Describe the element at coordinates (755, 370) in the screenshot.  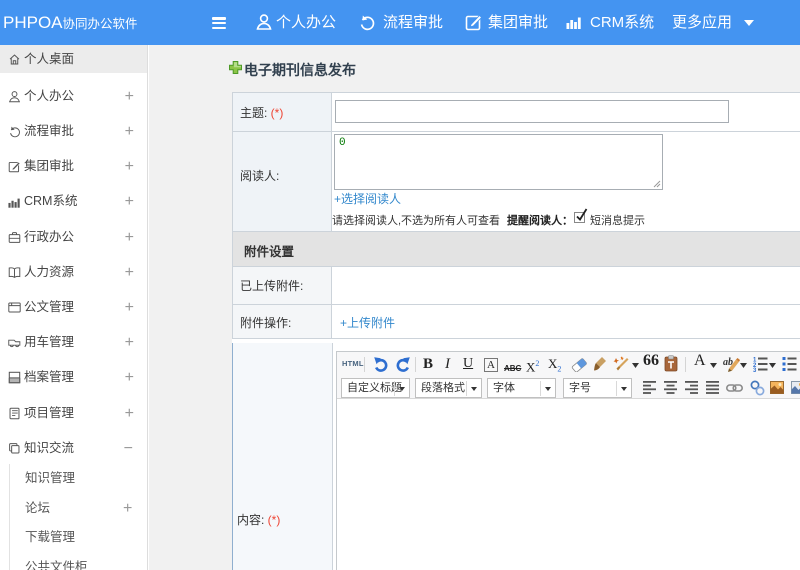
I see `svg-text: 3` at that location.